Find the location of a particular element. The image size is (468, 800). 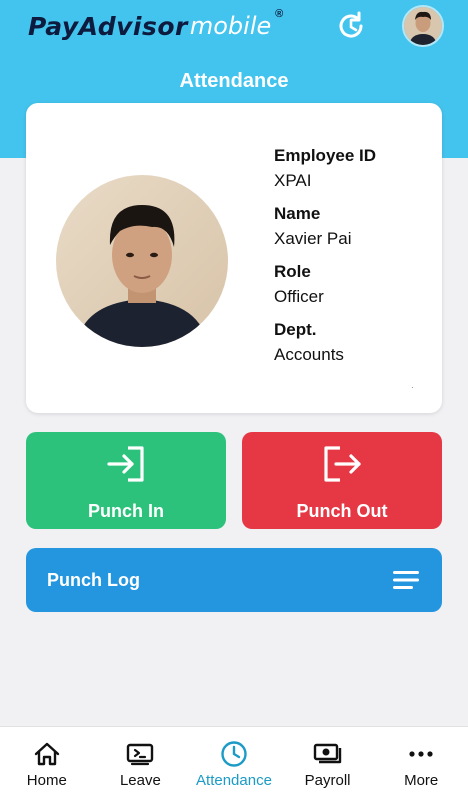

clock-icon is located at coordinates (234, 754).